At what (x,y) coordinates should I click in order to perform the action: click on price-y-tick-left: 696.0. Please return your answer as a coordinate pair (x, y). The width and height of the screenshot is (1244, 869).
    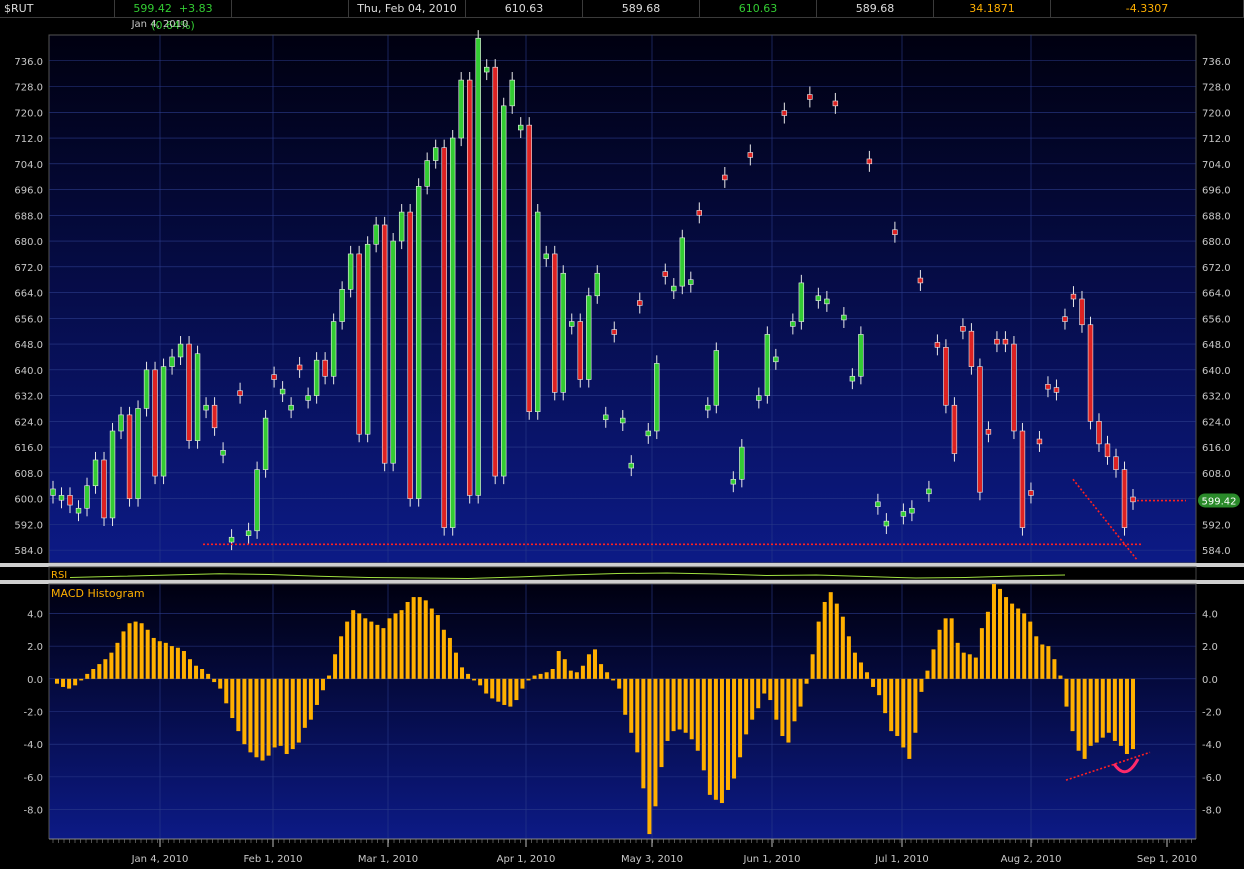
    Looking at the image, I should click on (28, 191).